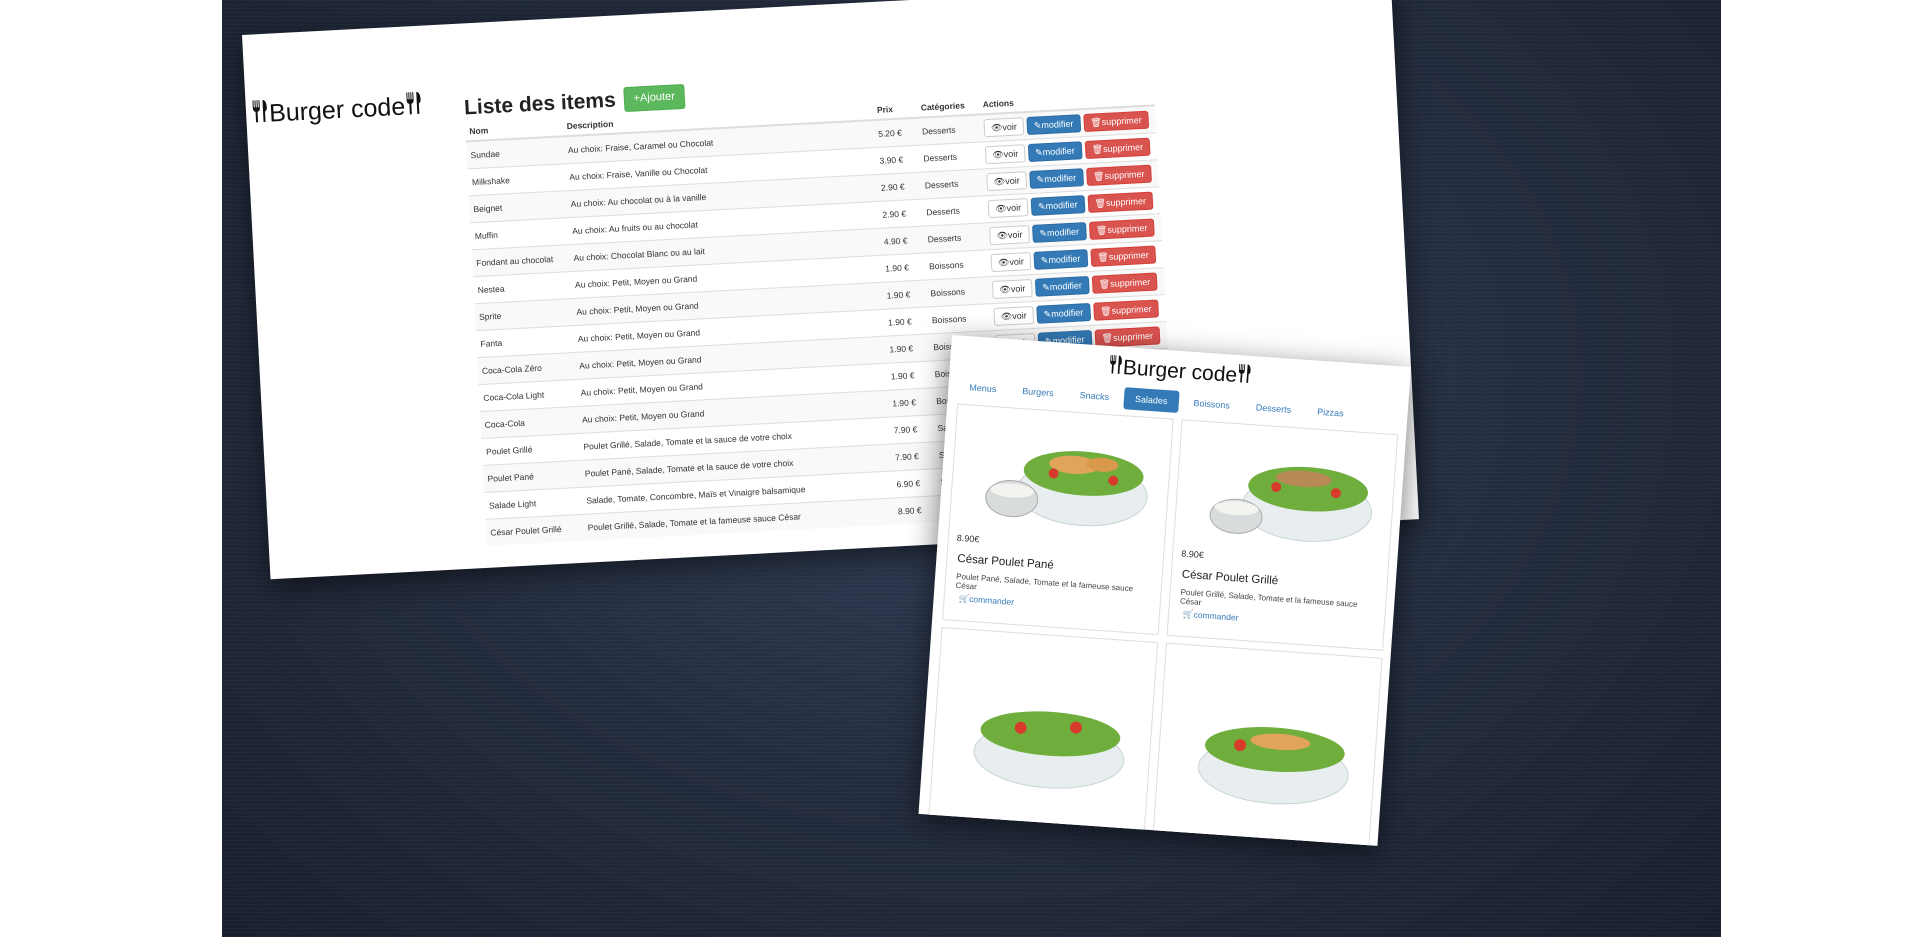 The width and height of the screenshot is (1920, 937). Describe the element at coordinates (983, 388) in the screenshot. I see `tab-menus: Menus` at that location.